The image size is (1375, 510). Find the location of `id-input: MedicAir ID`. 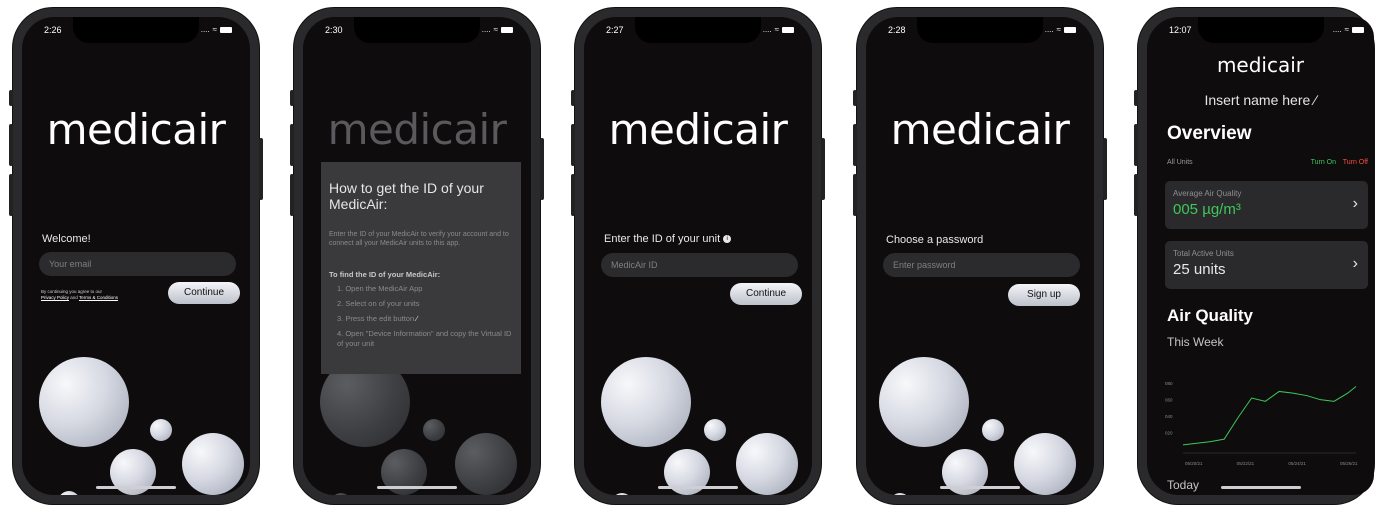

id-input: MedicAir ID is located at coordinates (699, 265).